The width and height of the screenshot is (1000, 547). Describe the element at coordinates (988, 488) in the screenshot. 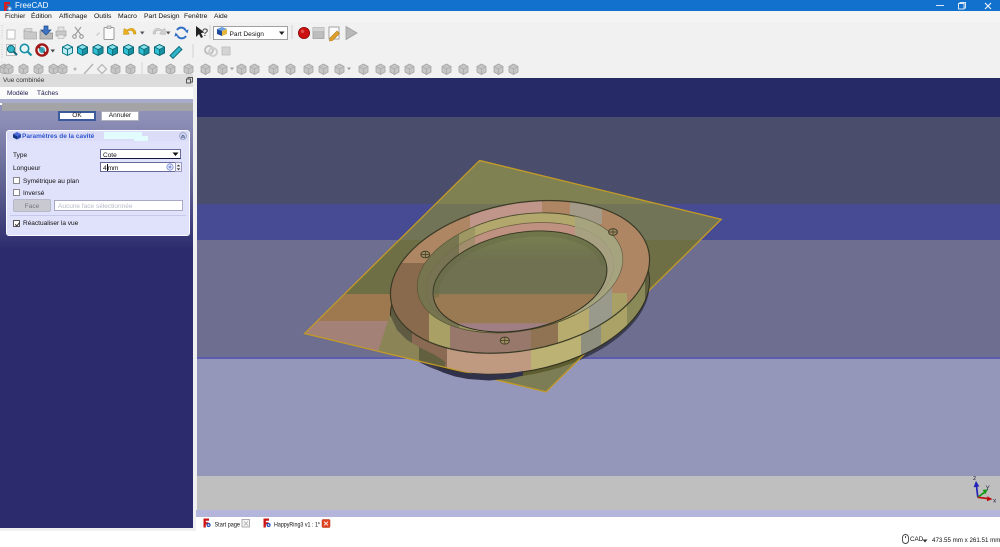

I see `svg-text: Y` at that location.